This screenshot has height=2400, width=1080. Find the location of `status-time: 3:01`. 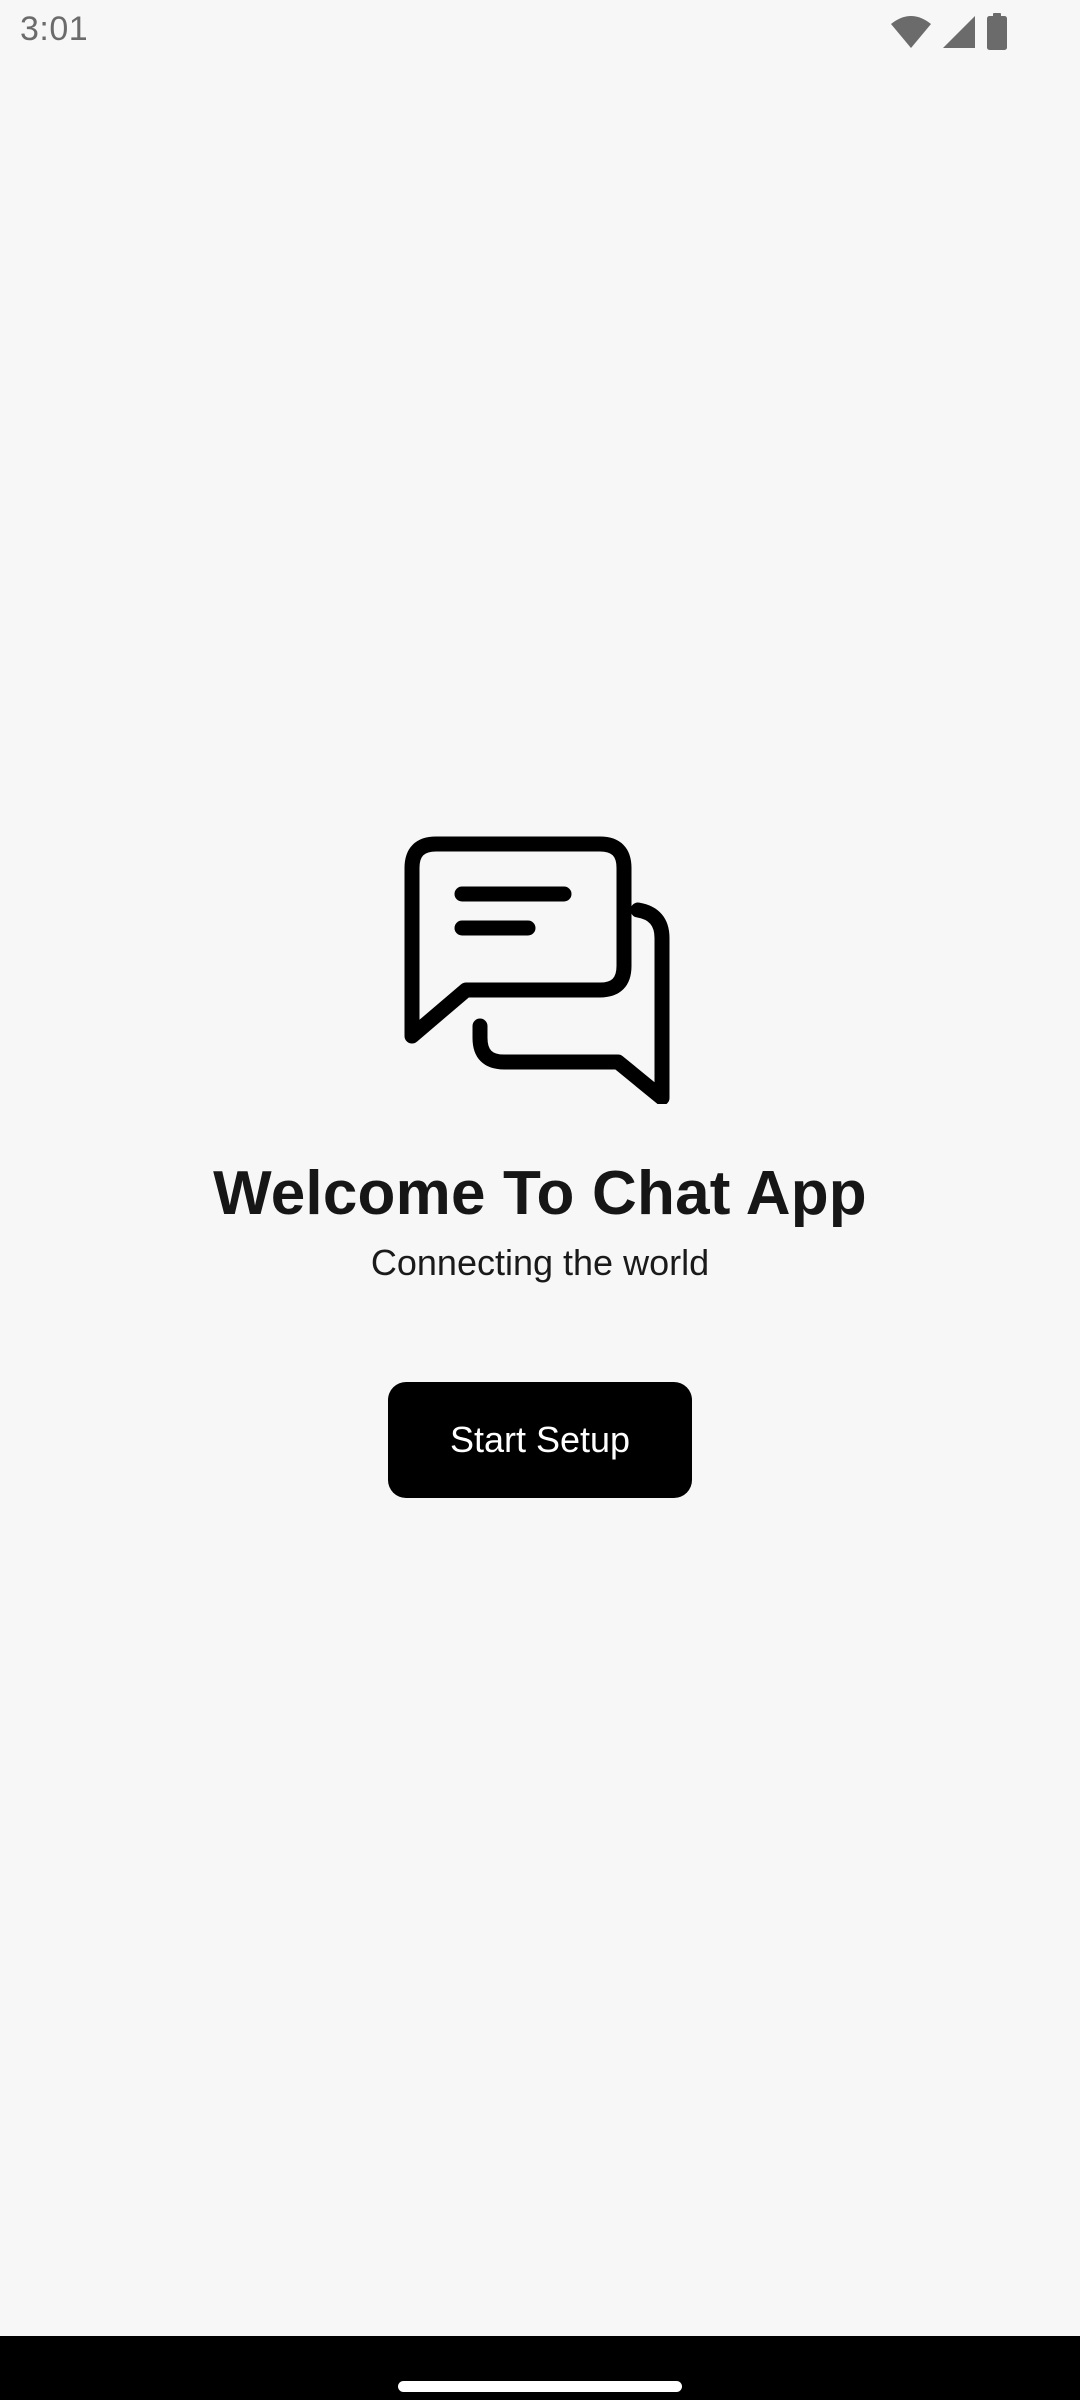

status-time: 3:01 is located at coordinates (54, 29).